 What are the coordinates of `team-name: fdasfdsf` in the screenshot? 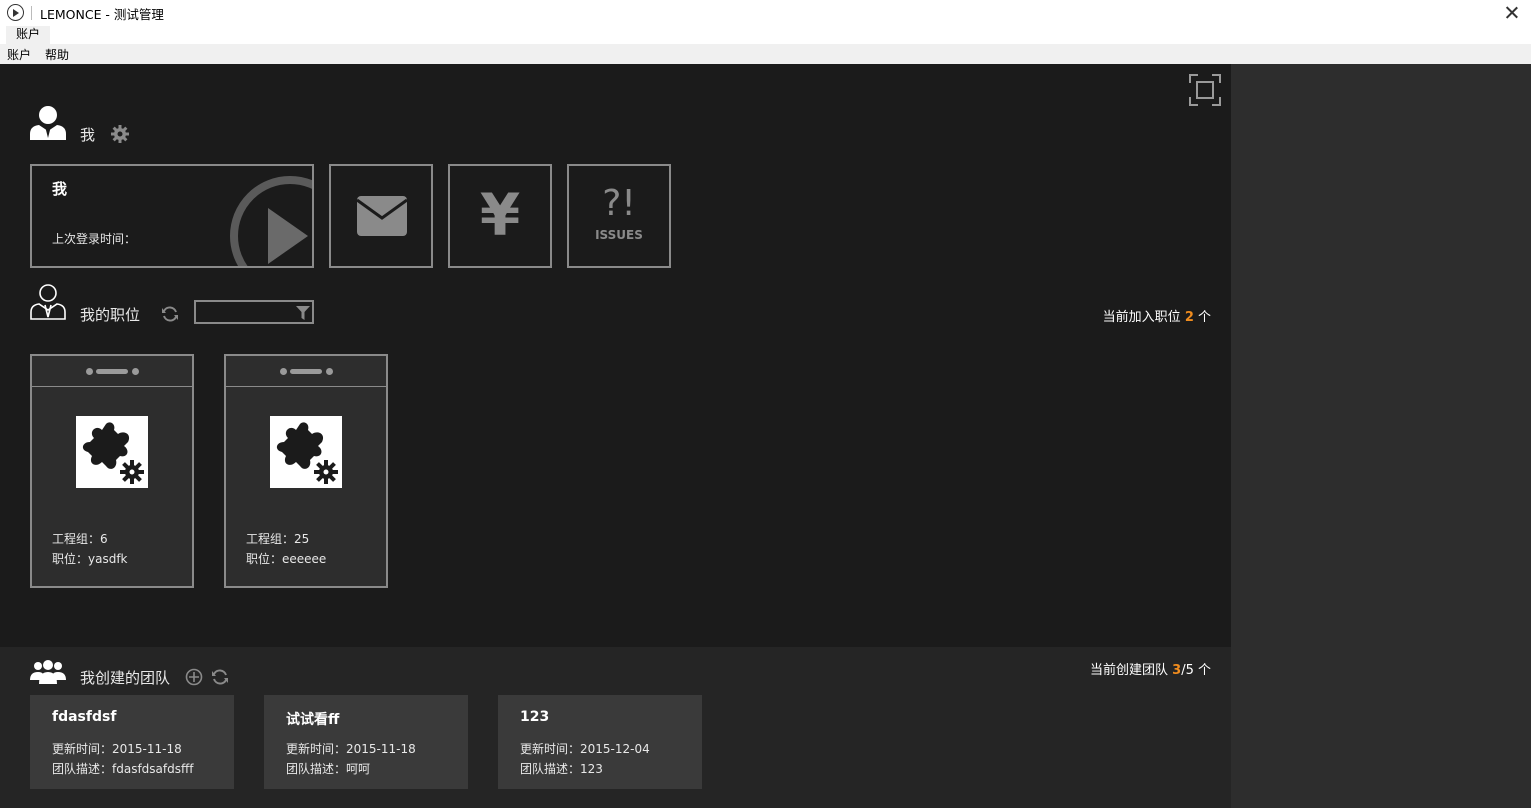 It's located at (84, 717).